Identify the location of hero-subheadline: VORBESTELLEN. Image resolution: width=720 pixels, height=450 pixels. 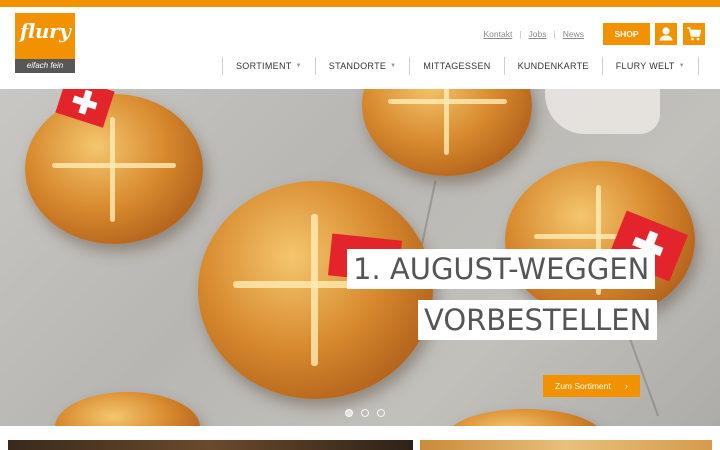
(538, 320).